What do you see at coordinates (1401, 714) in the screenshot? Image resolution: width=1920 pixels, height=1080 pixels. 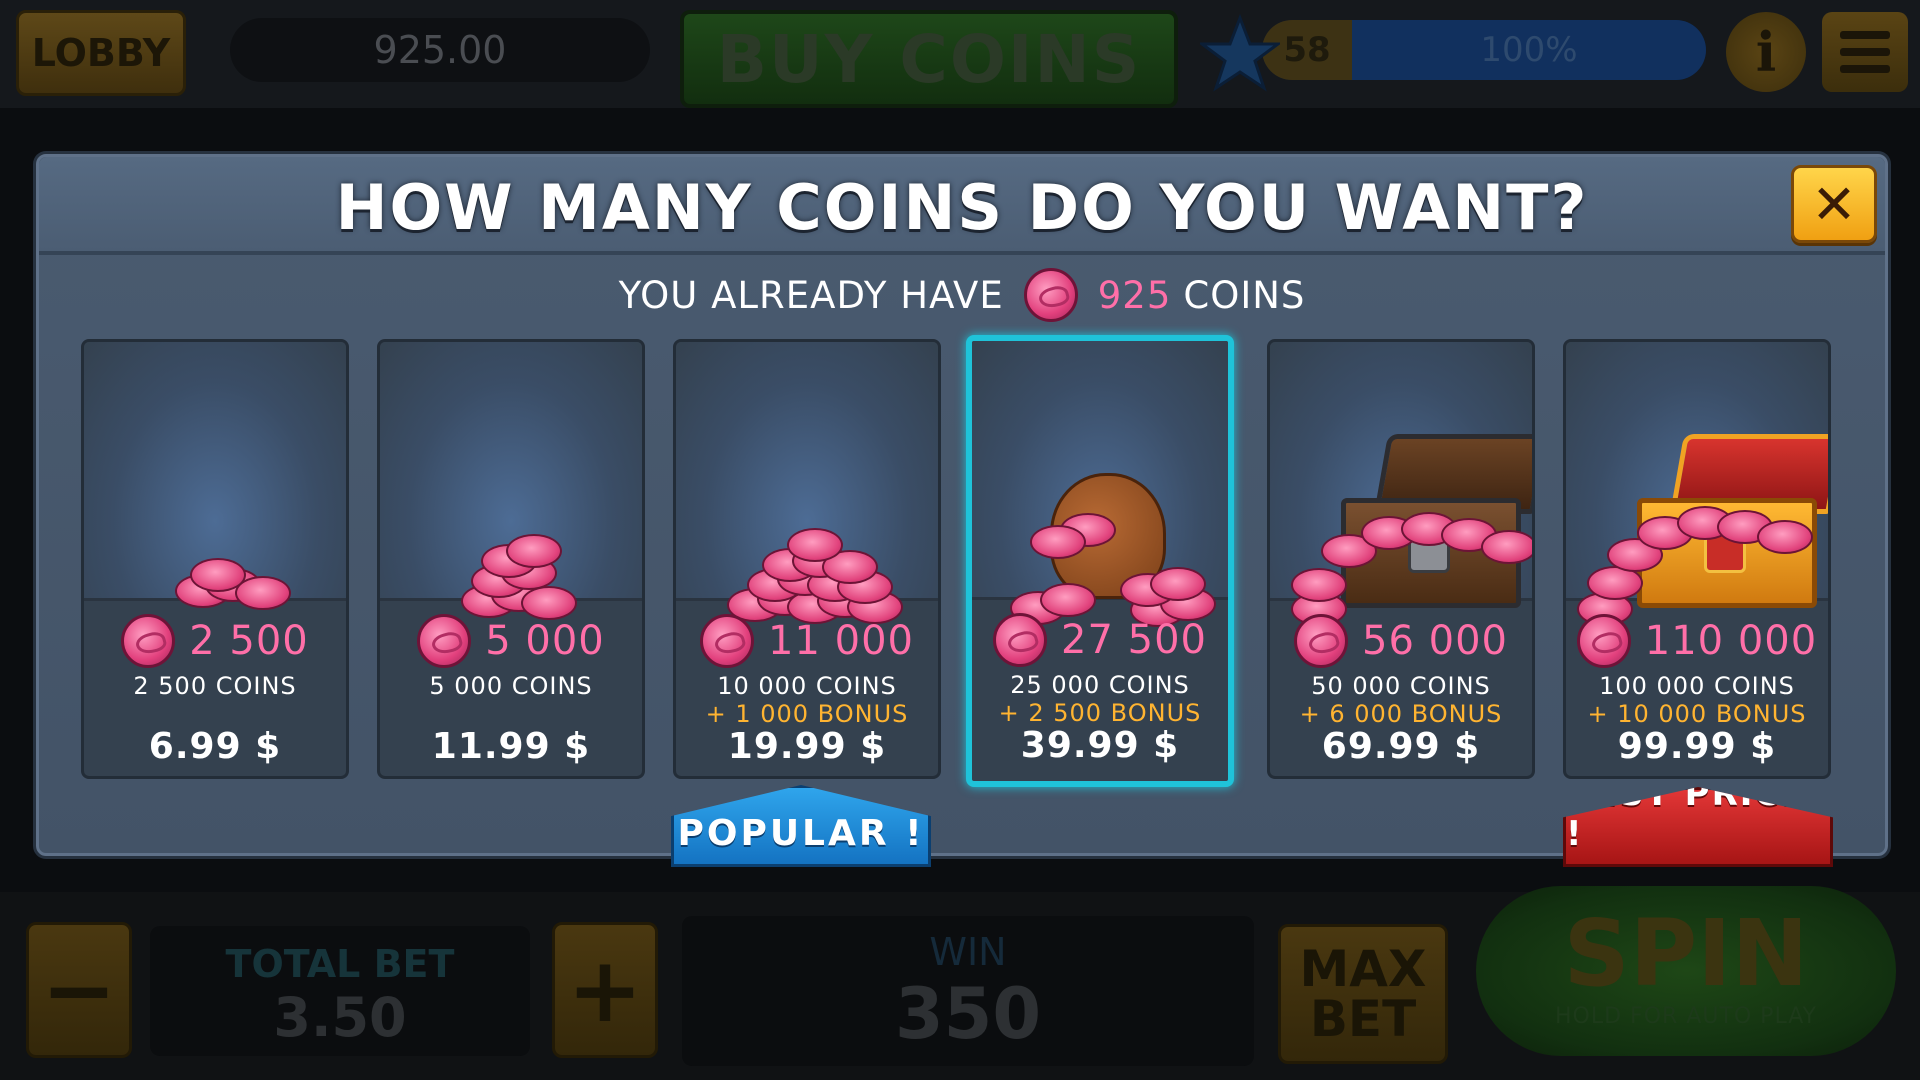 I see `offer-bonus: + 6 000 BONUS` at bounding box center [1401, 714].